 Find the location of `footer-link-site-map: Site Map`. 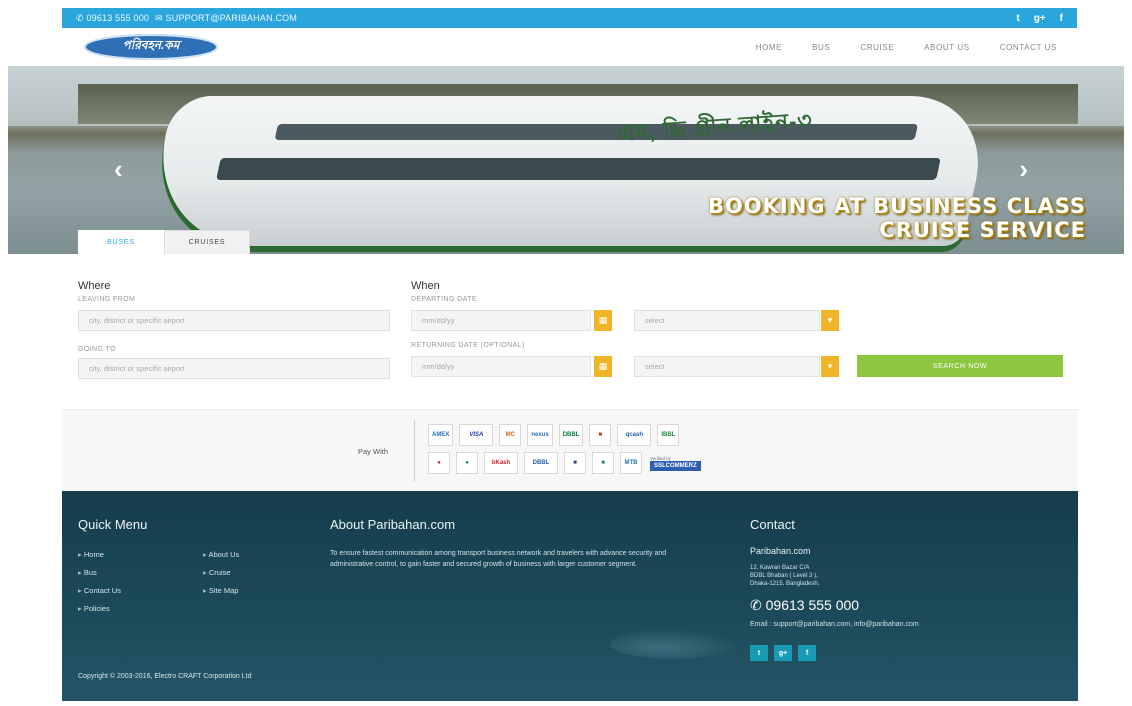

footer-link-site-map: Site Map is located at coordinates (221, 590).